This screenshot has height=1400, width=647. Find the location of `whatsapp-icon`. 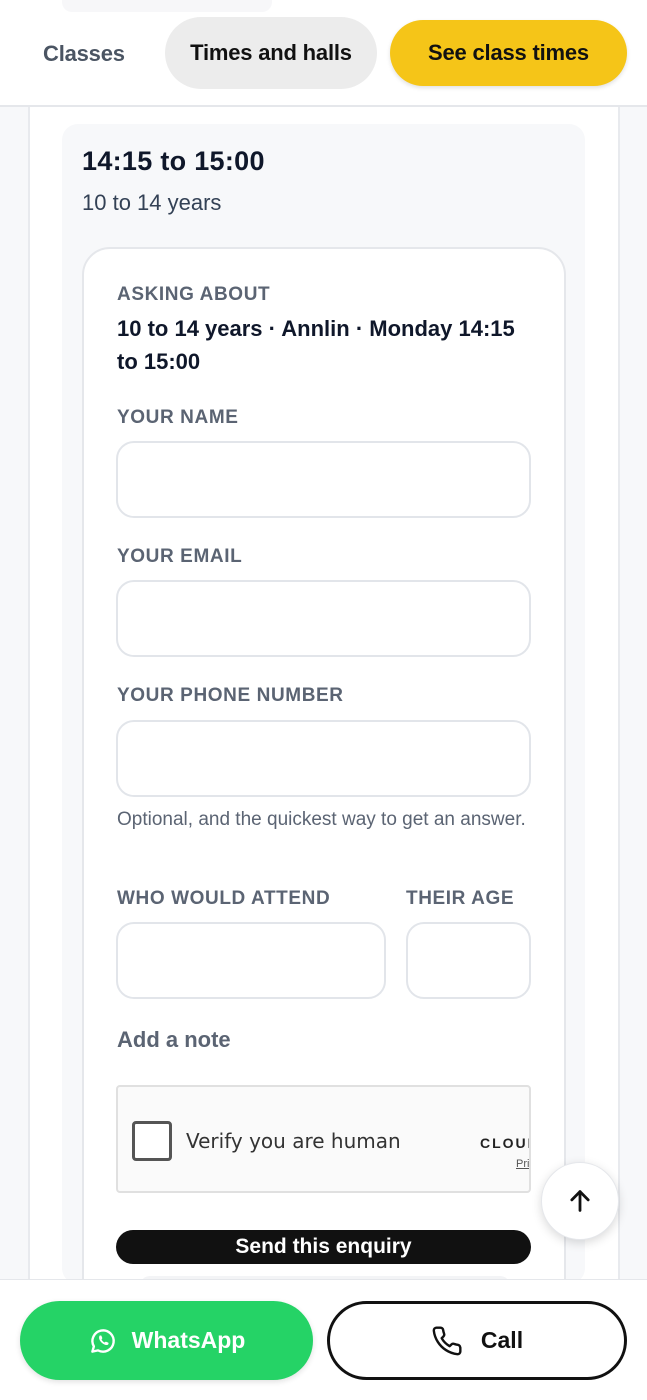

whatsapp-icon is located at coordinates (103, 1341).